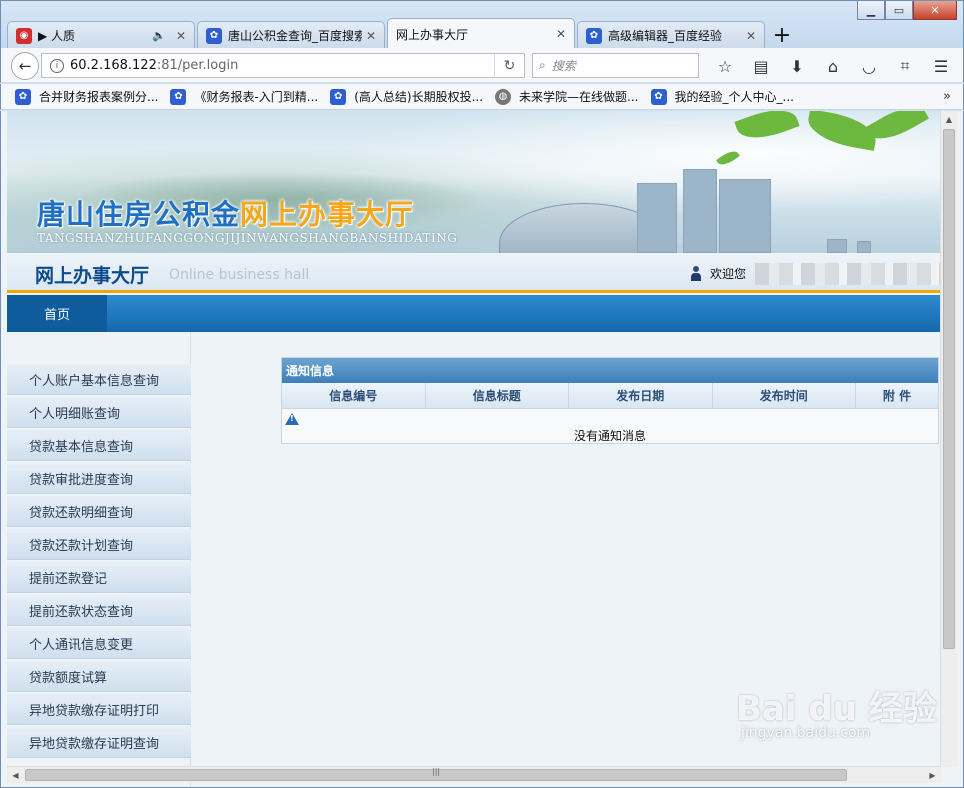 The image size is (964, 788). Describe the element at coordinates (25, 66) in the screenshot. I see `back-button: ←` at that location.